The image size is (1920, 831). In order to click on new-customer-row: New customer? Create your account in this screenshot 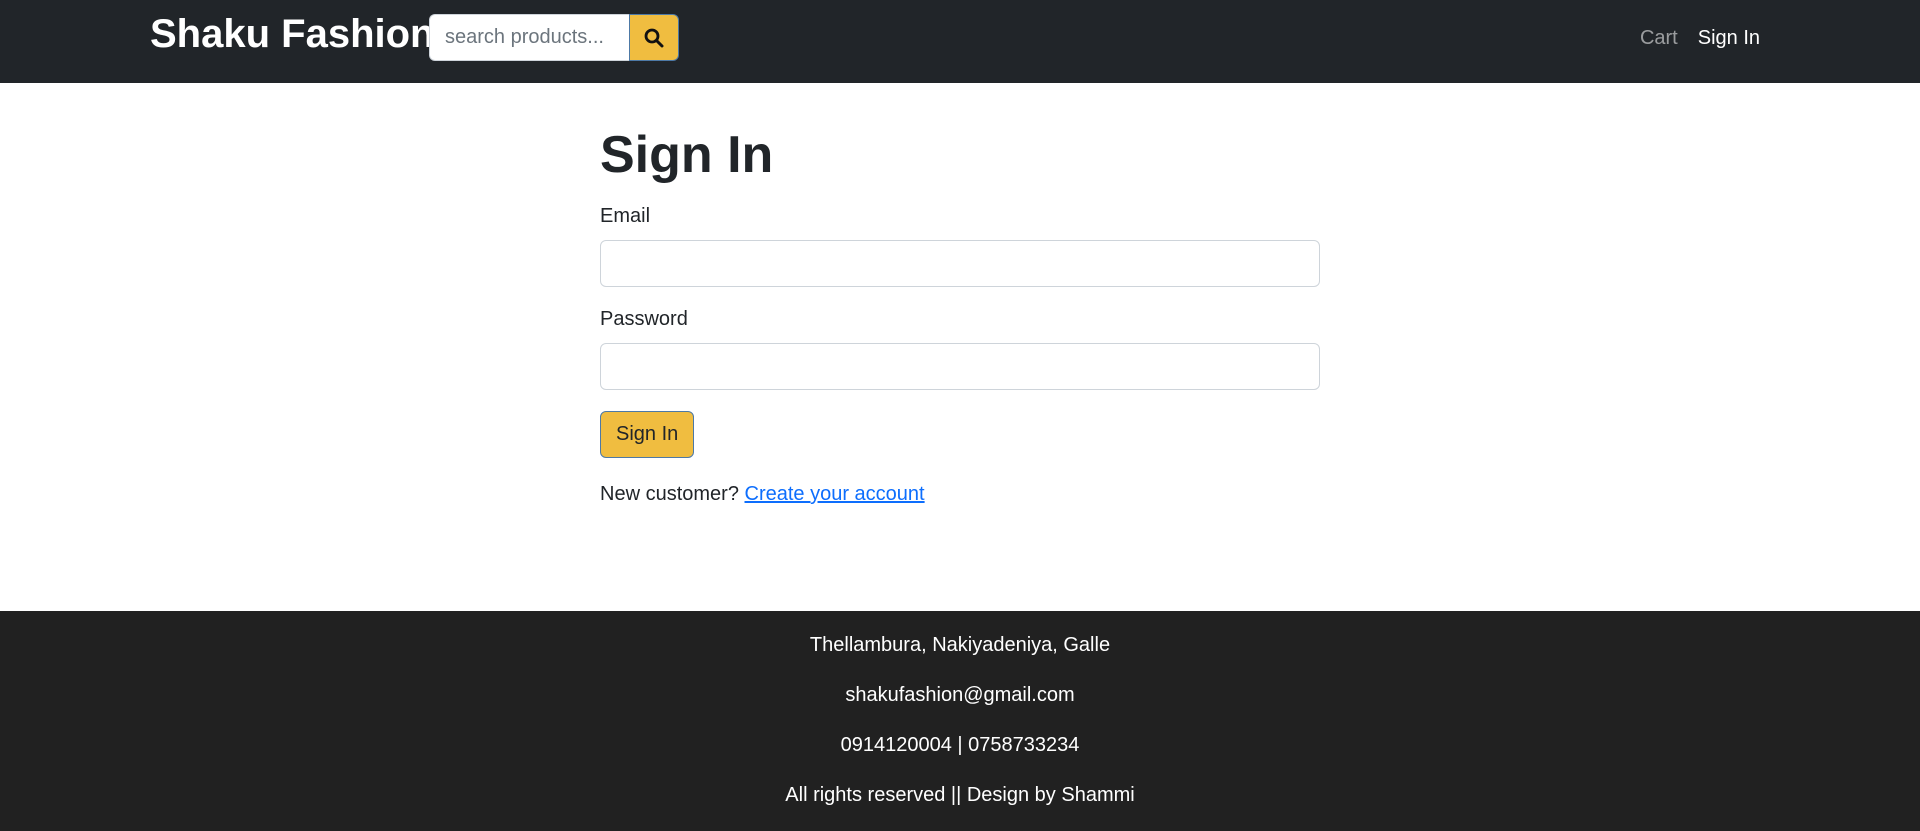, I will do `click(960, 494)`.